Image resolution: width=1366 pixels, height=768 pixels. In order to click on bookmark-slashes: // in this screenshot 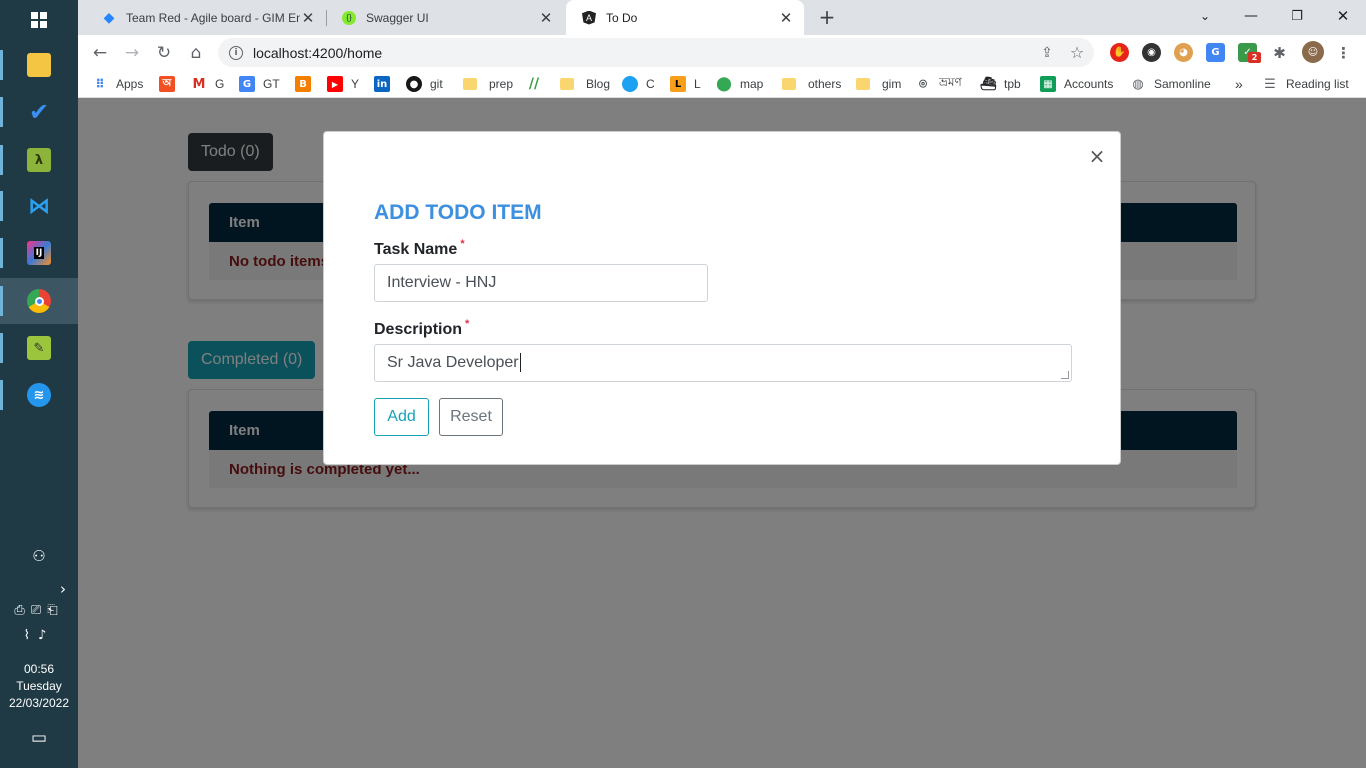, I will do `click(538, 84)`.